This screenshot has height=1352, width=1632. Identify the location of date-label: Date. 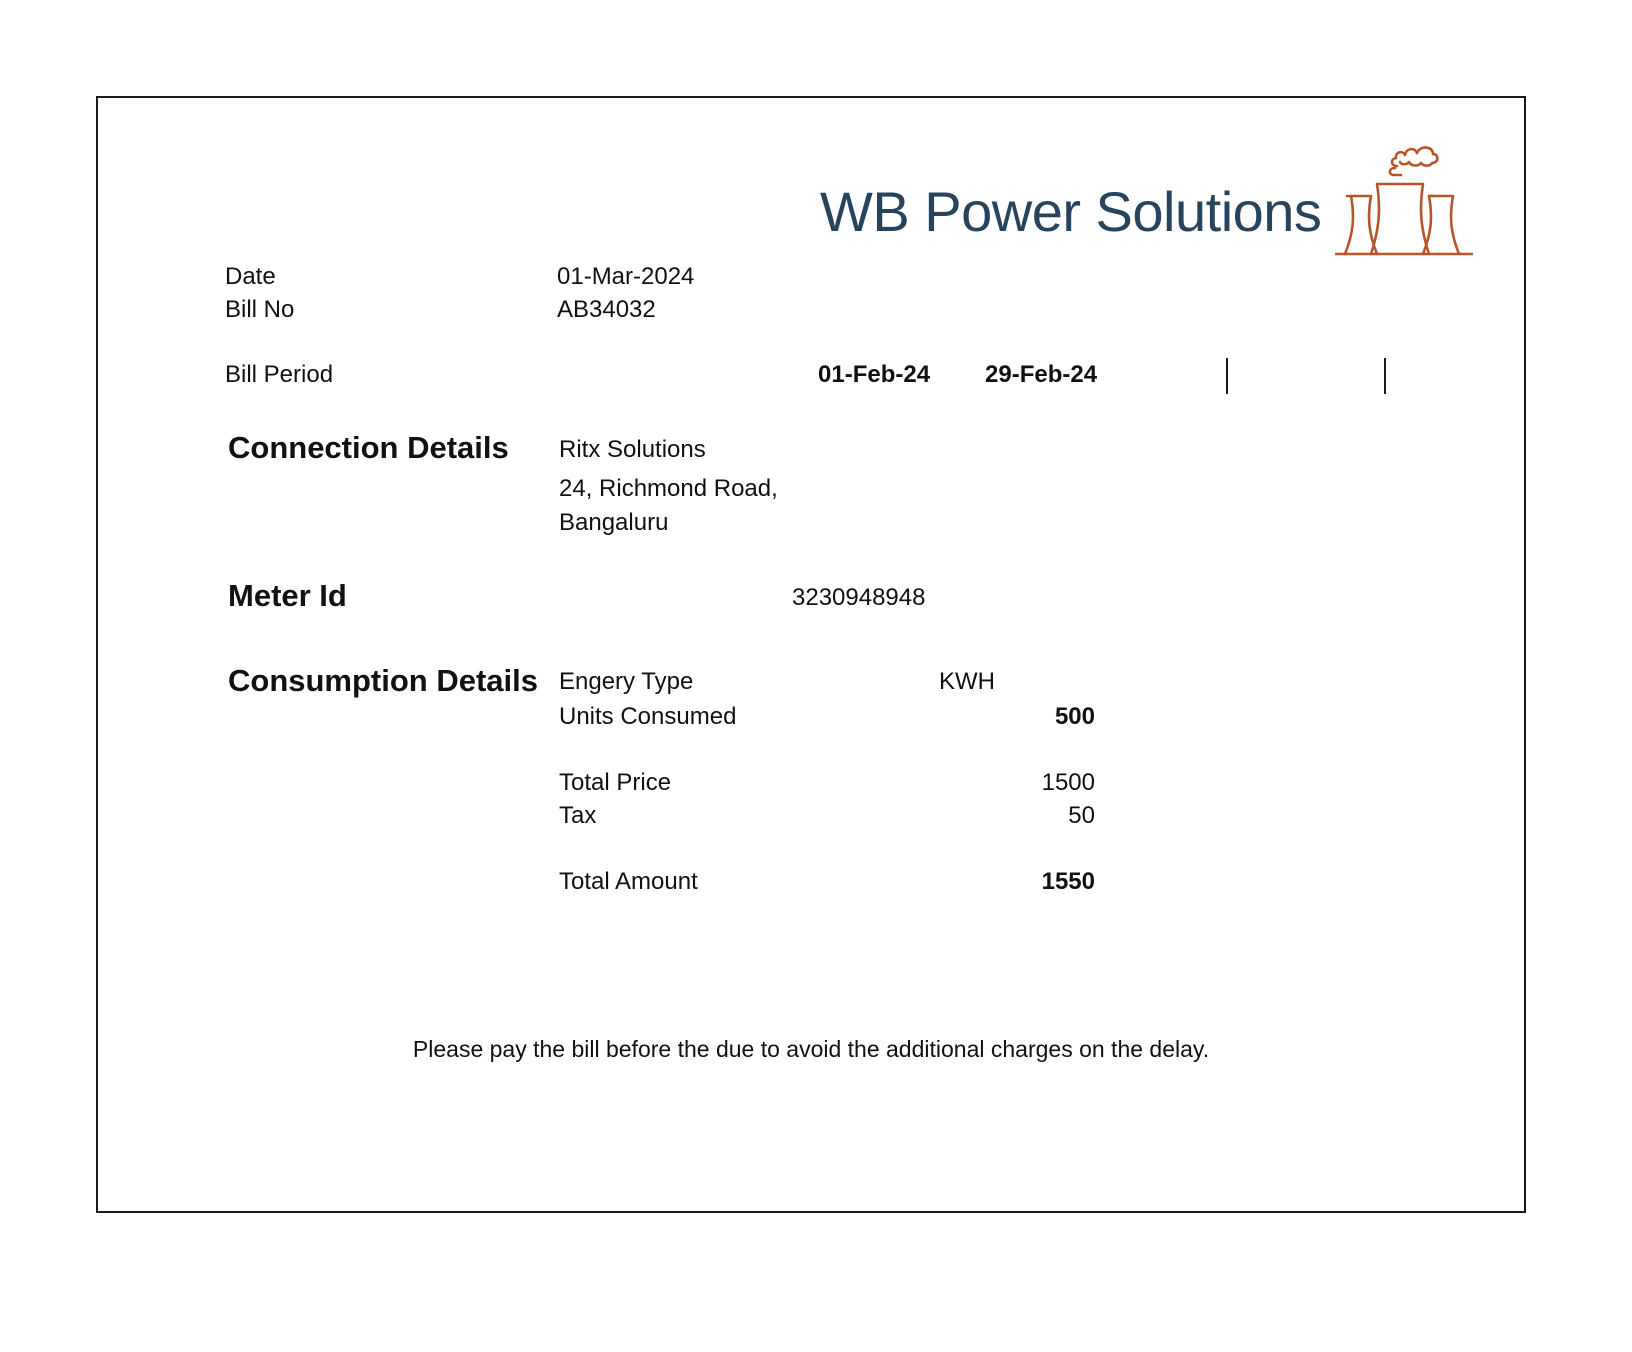
(250, 276).